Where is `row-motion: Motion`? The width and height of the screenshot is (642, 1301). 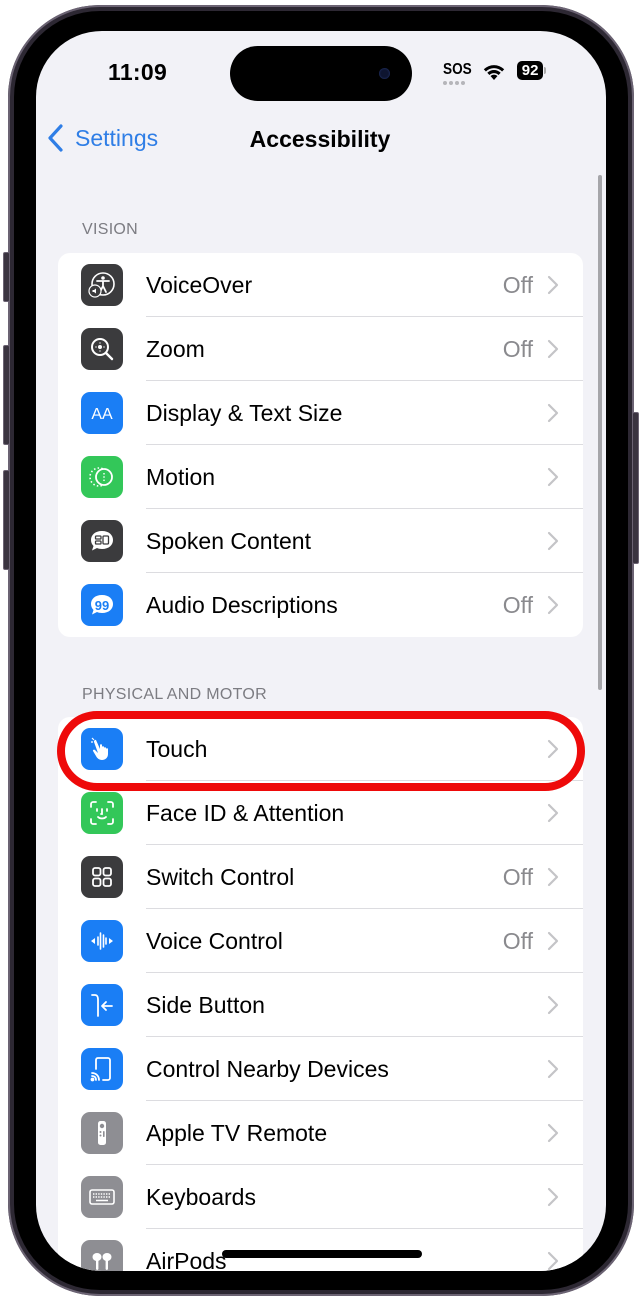 row-motion: Motion is located at coordinates (320, 477).